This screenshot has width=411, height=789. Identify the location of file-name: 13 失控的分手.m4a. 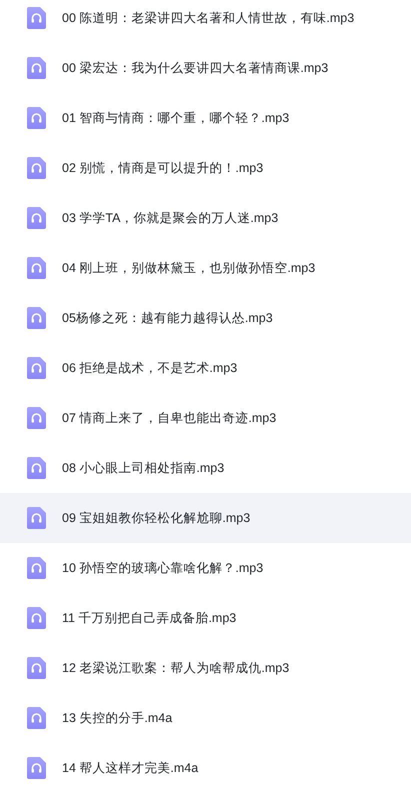
(117, 718).